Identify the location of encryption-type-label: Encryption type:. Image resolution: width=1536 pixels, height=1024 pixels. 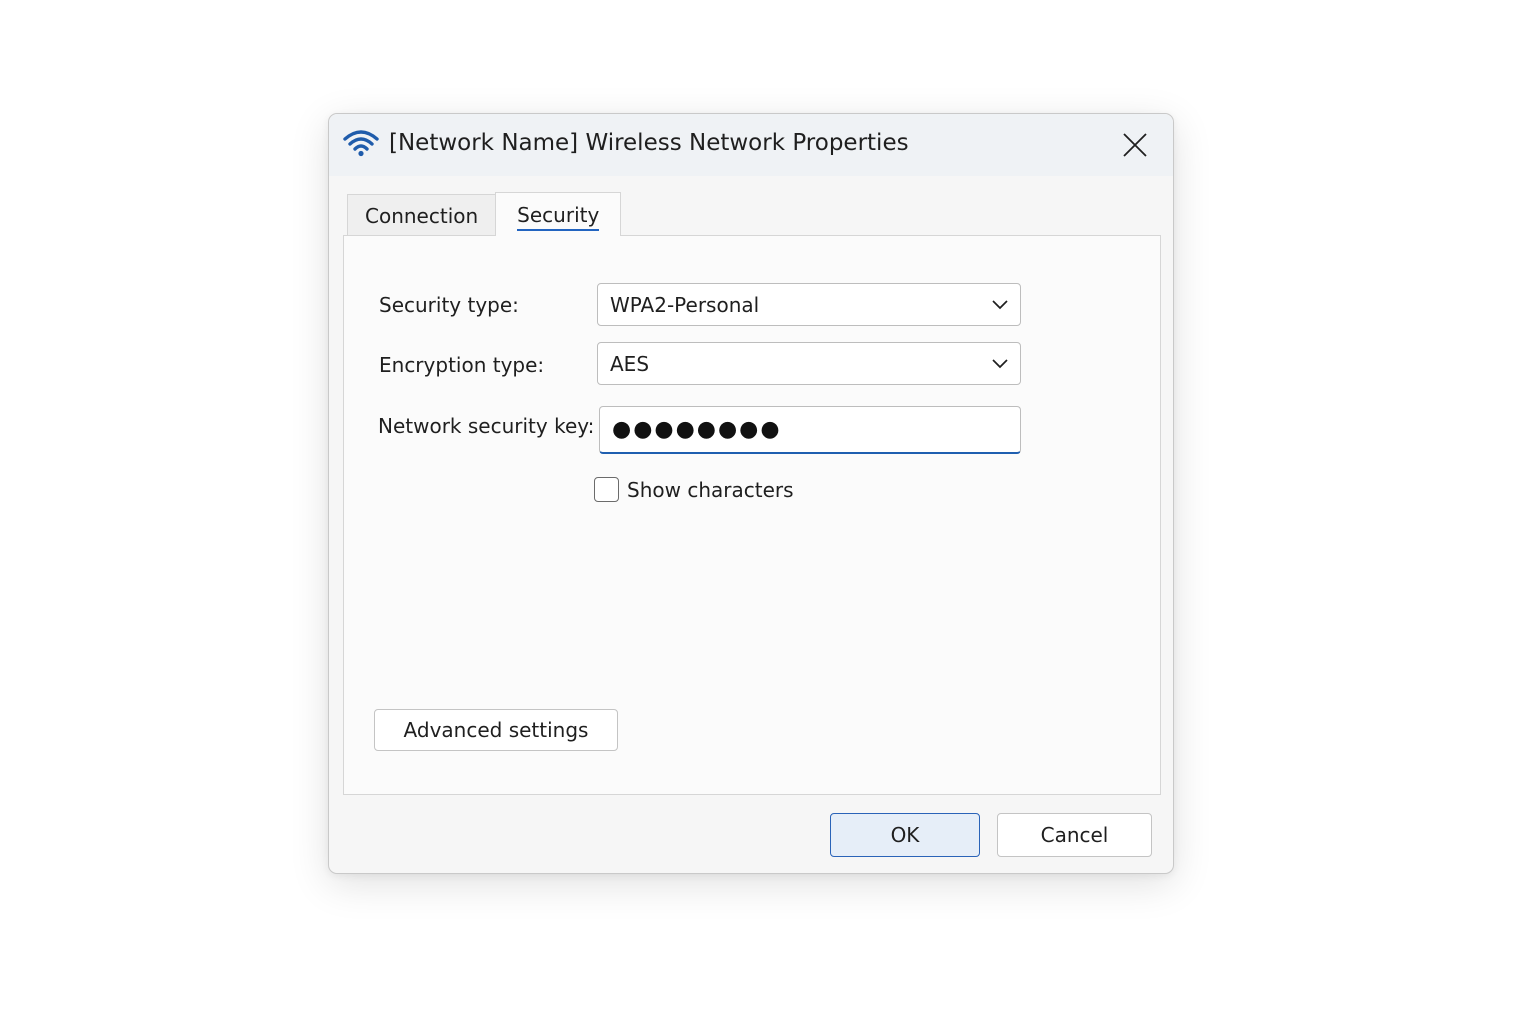
(462, 365).